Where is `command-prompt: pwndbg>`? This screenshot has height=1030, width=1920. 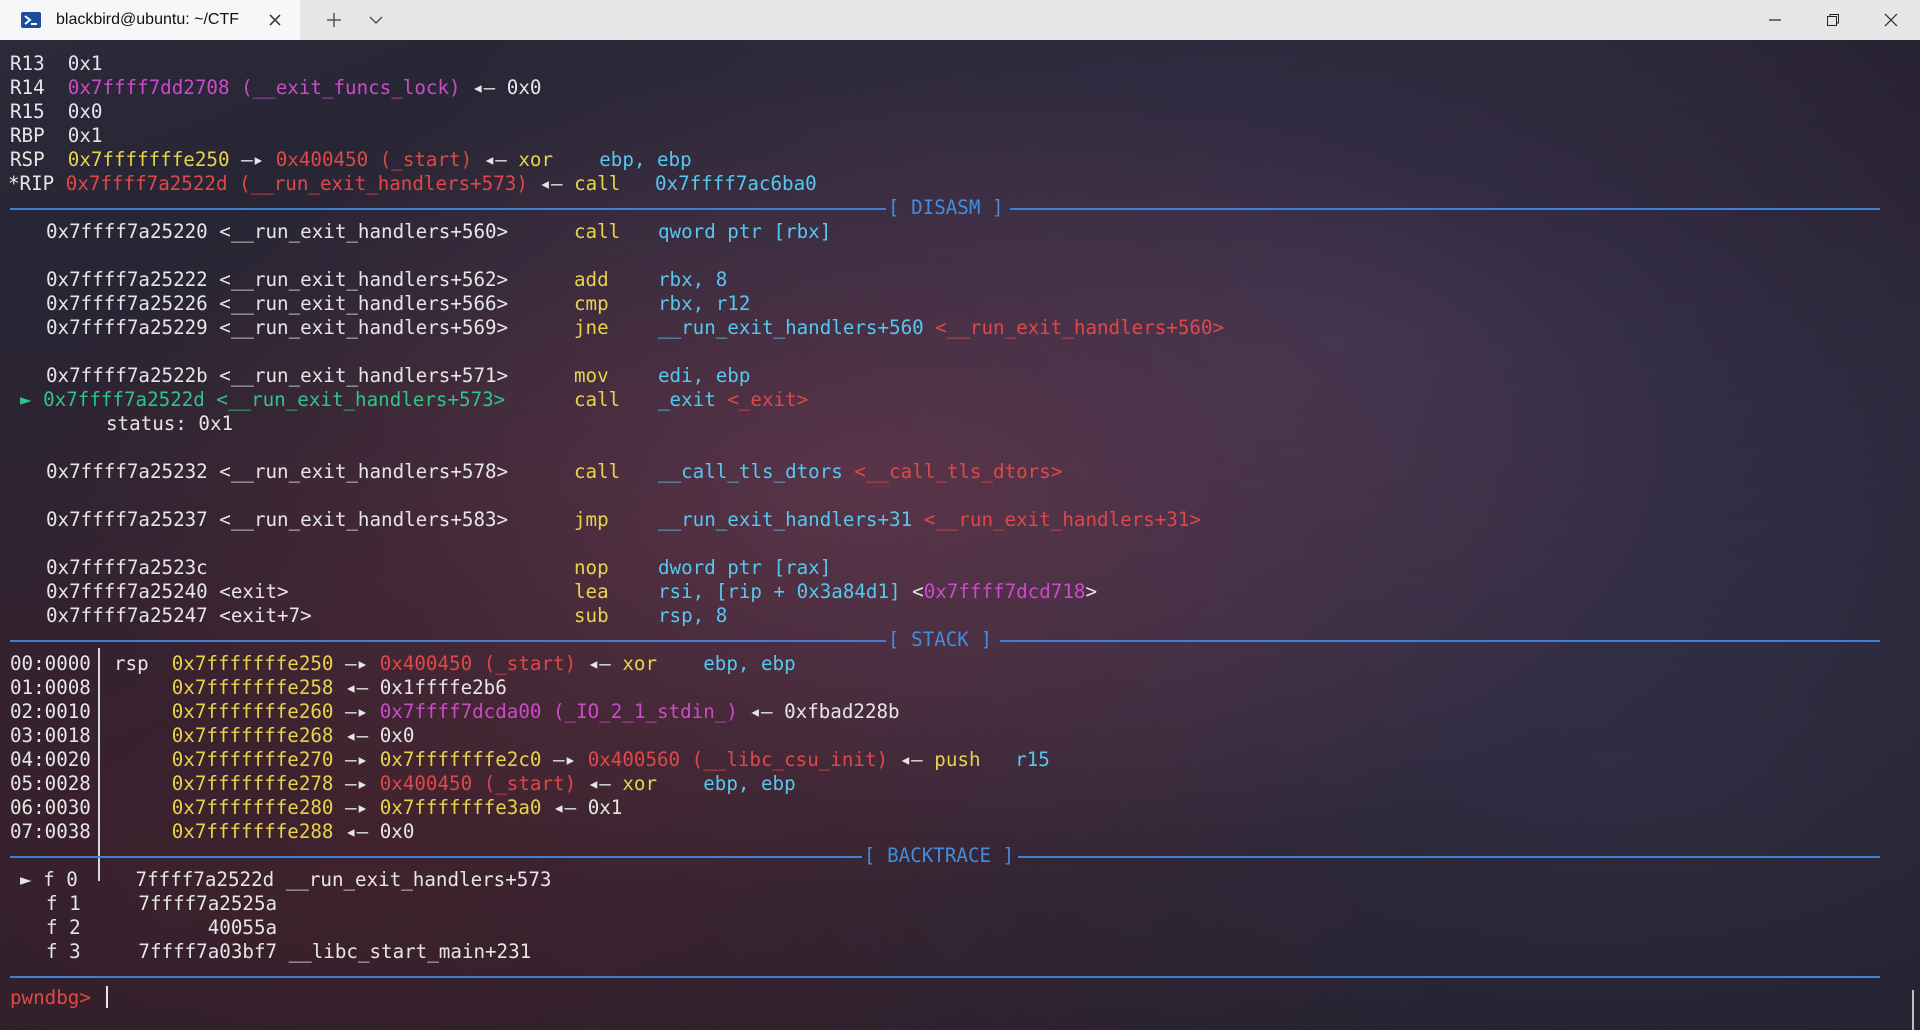 command-prompt: pwndbg> is located at coordinates (50, 998).